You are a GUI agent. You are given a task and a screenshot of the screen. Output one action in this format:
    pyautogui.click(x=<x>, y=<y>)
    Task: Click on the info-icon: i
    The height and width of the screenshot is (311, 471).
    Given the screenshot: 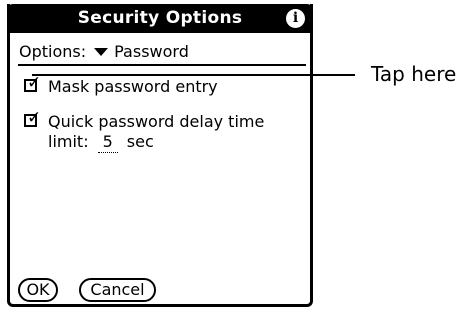 What is the action you would take?
    pyautogui.click(x=295, y=18)
    